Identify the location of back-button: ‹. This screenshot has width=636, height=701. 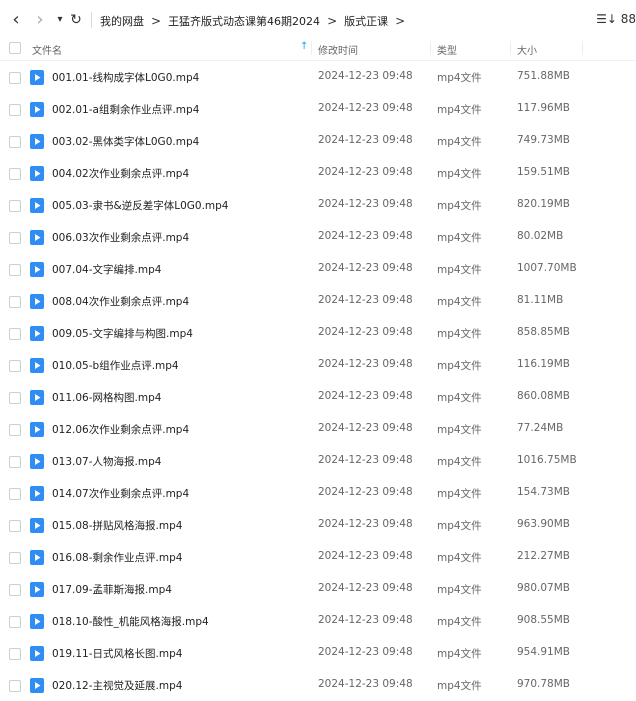
(16, 20).